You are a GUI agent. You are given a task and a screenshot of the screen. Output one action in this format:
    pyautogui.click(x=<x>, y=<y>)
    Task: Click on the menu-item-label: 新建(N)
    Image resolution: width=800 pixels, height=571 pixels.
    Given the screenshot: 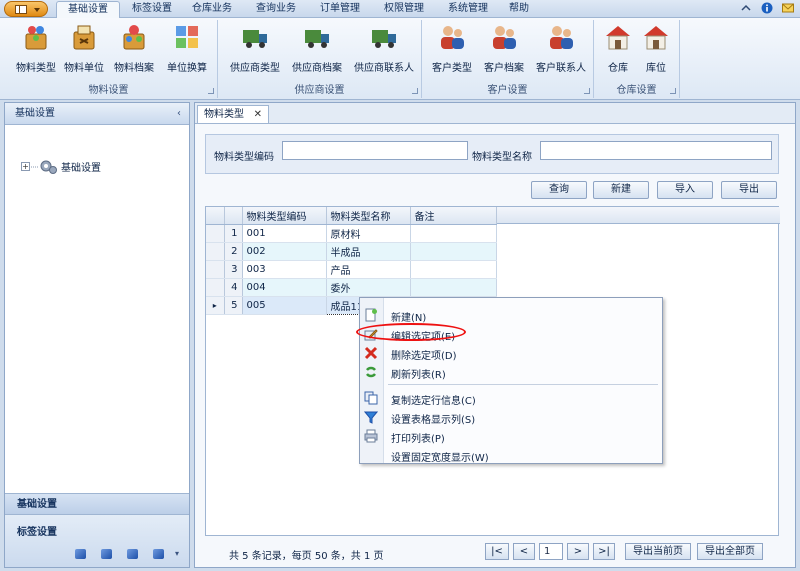 What is the action you would take?
    pyautogui.click(x=409, y=318)
    